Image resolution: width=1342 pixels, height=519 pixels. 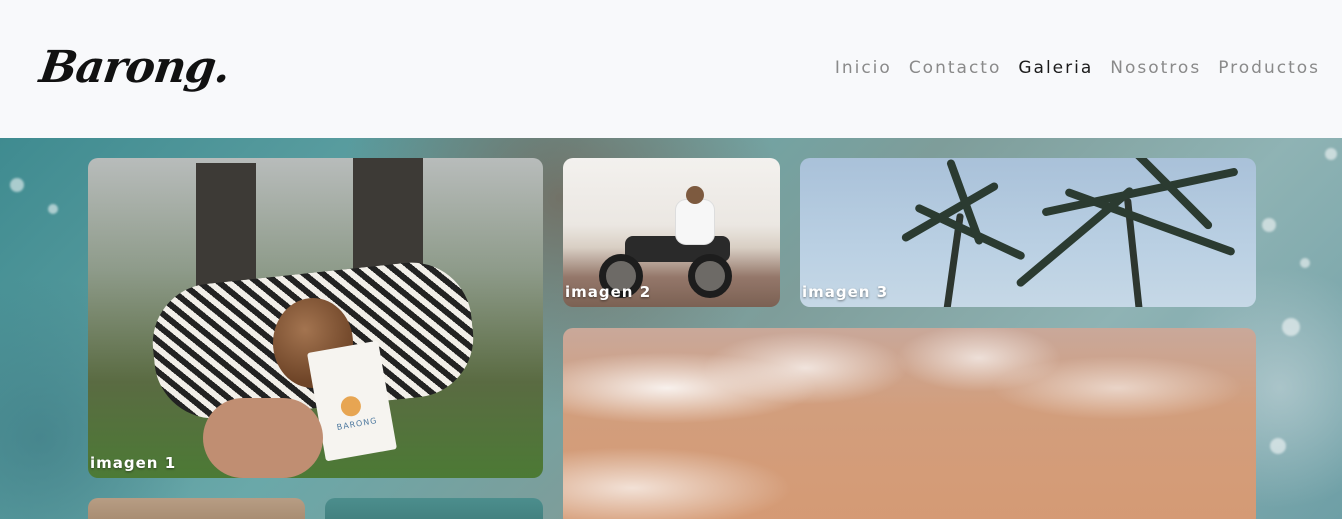 What do you see at coordinates (695, 222) in the screenshot?
I see `rider` at bounding box center [695, 222].